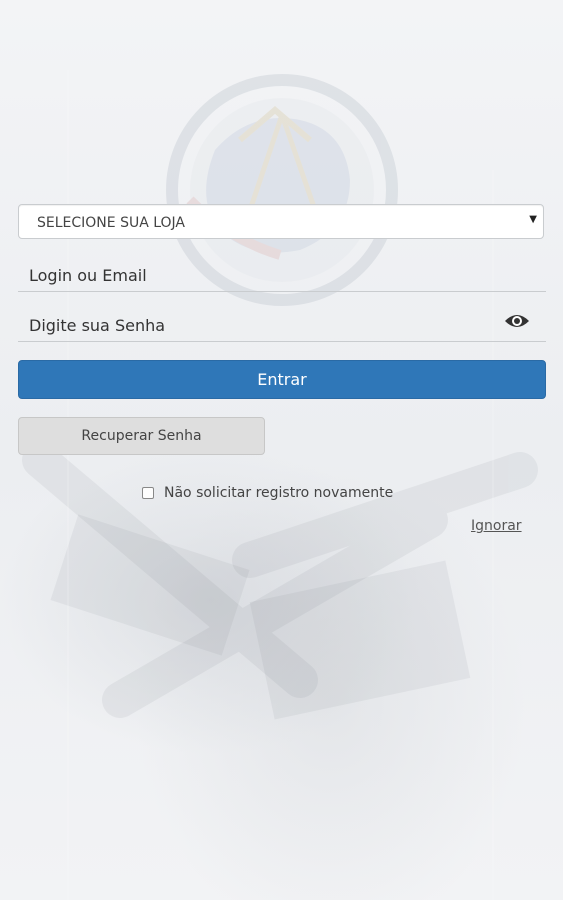  What do you see at coordinates (282, 274) in the screenshot?
I see `login-field: Login ou Email` at bounding box center [282, 274].